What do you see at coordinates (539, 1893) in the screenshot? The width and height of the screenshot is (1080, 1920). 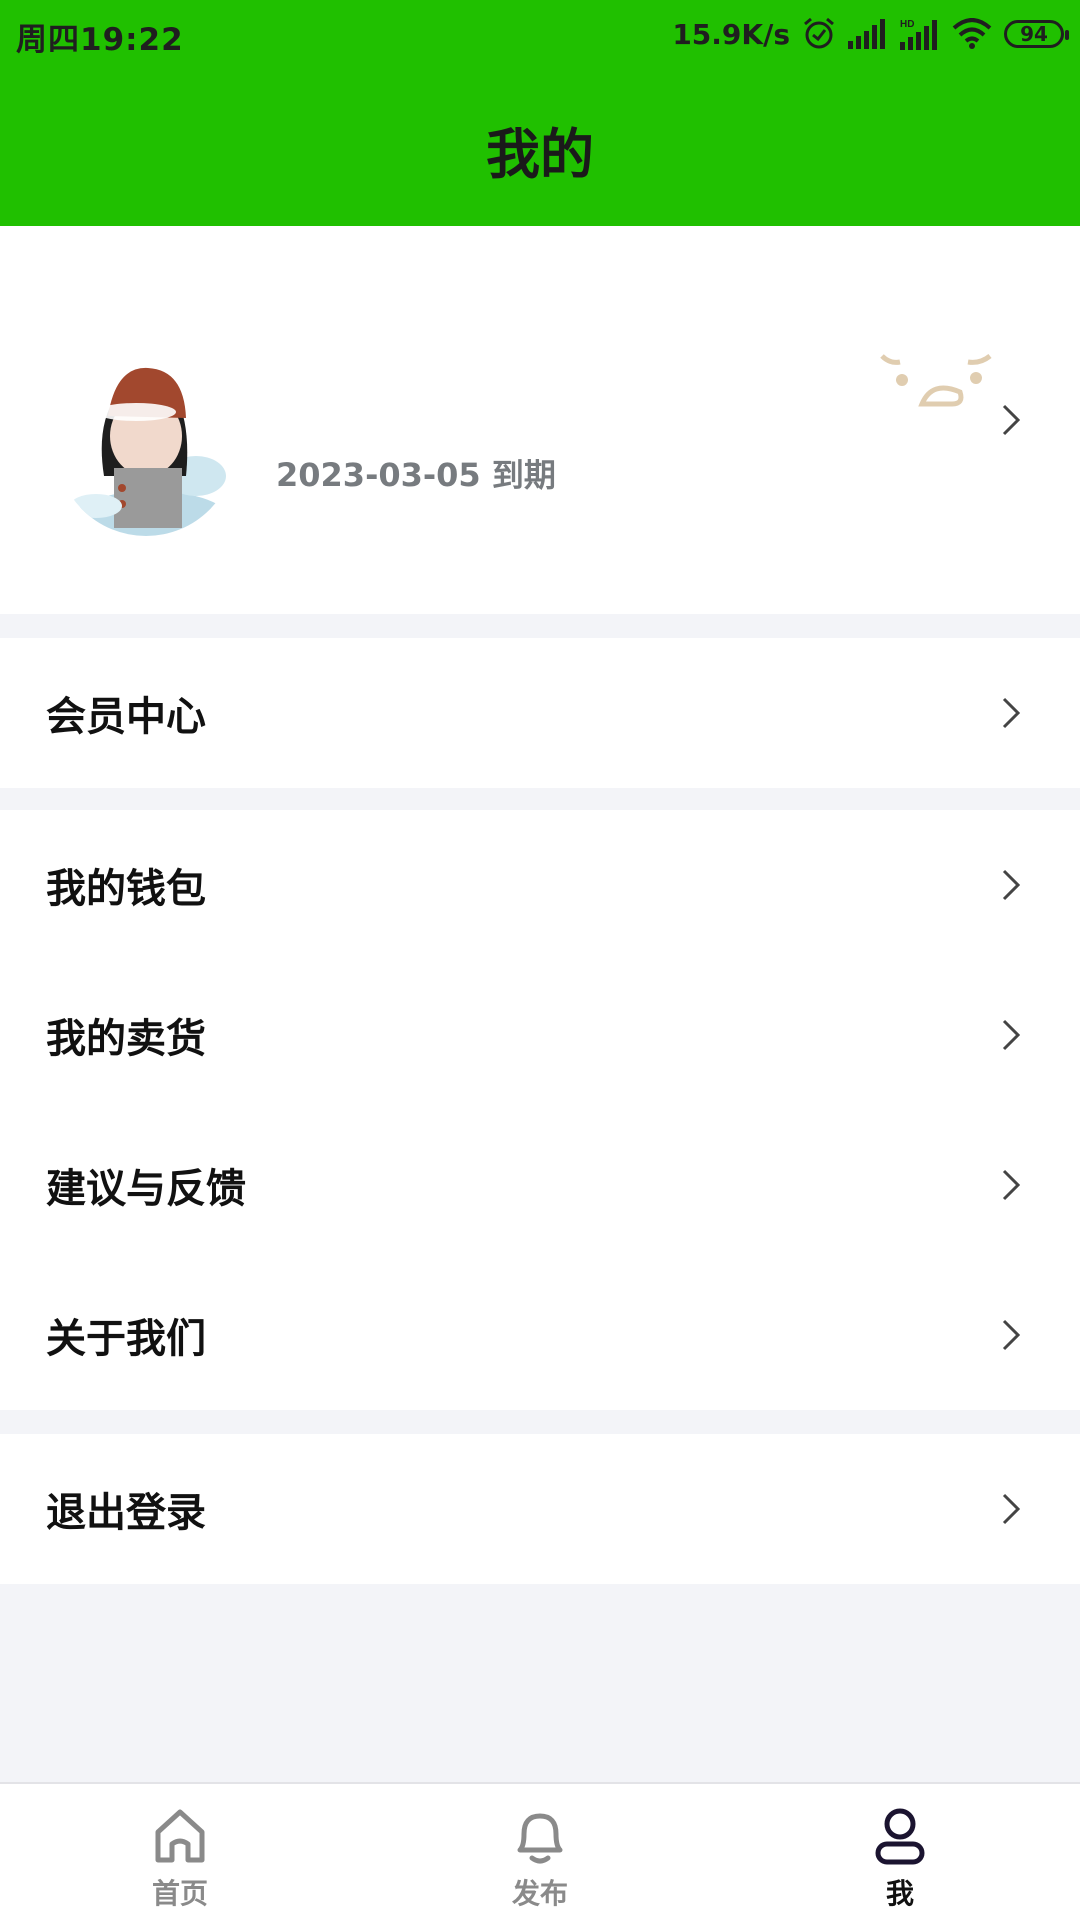 I see `nav-tab-label: 发布` at bounding box center [539, 1893].